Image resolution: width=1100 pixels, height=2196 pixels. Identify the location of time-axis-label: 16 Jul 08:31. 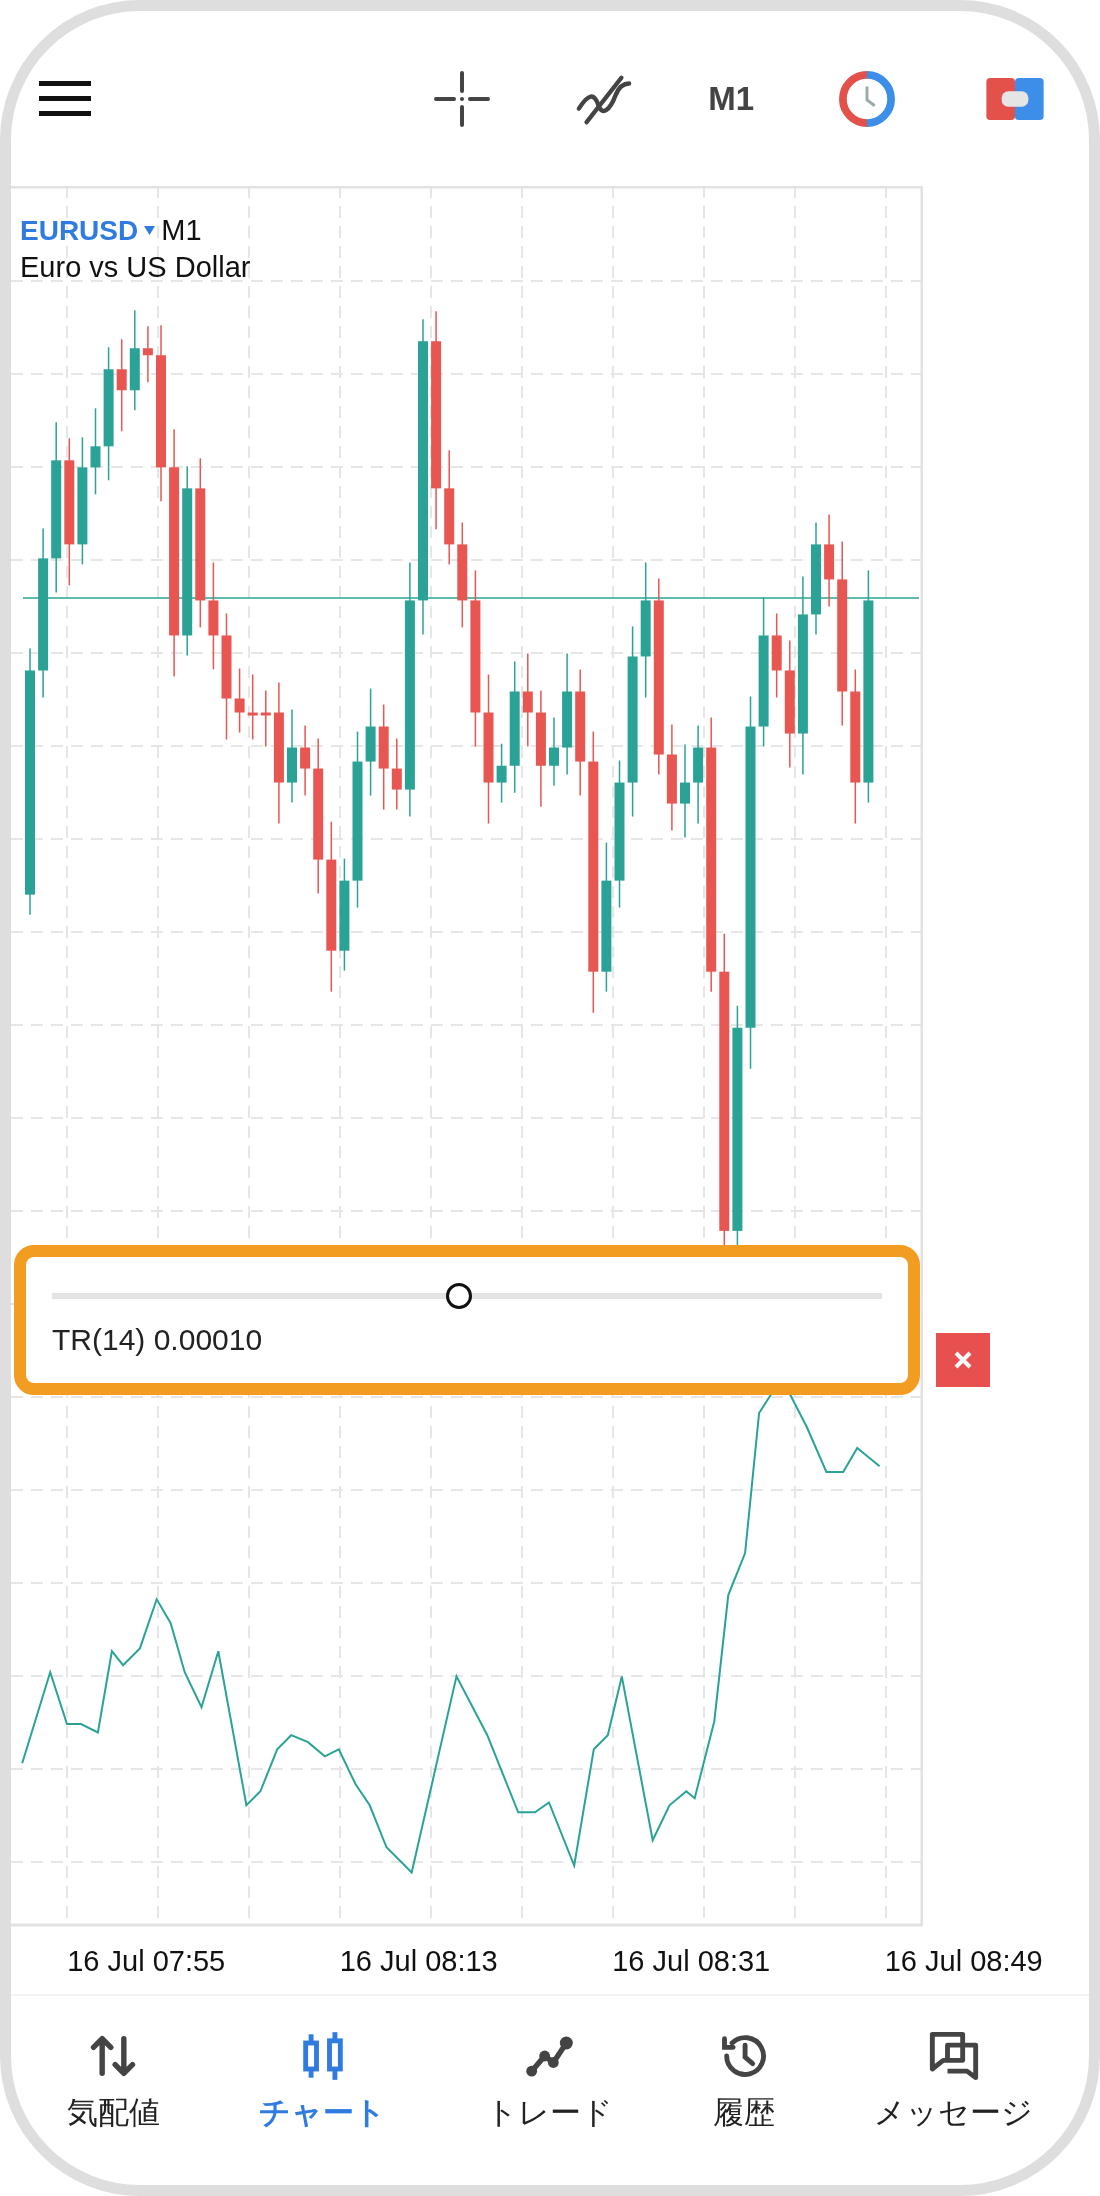
(691, 1961).